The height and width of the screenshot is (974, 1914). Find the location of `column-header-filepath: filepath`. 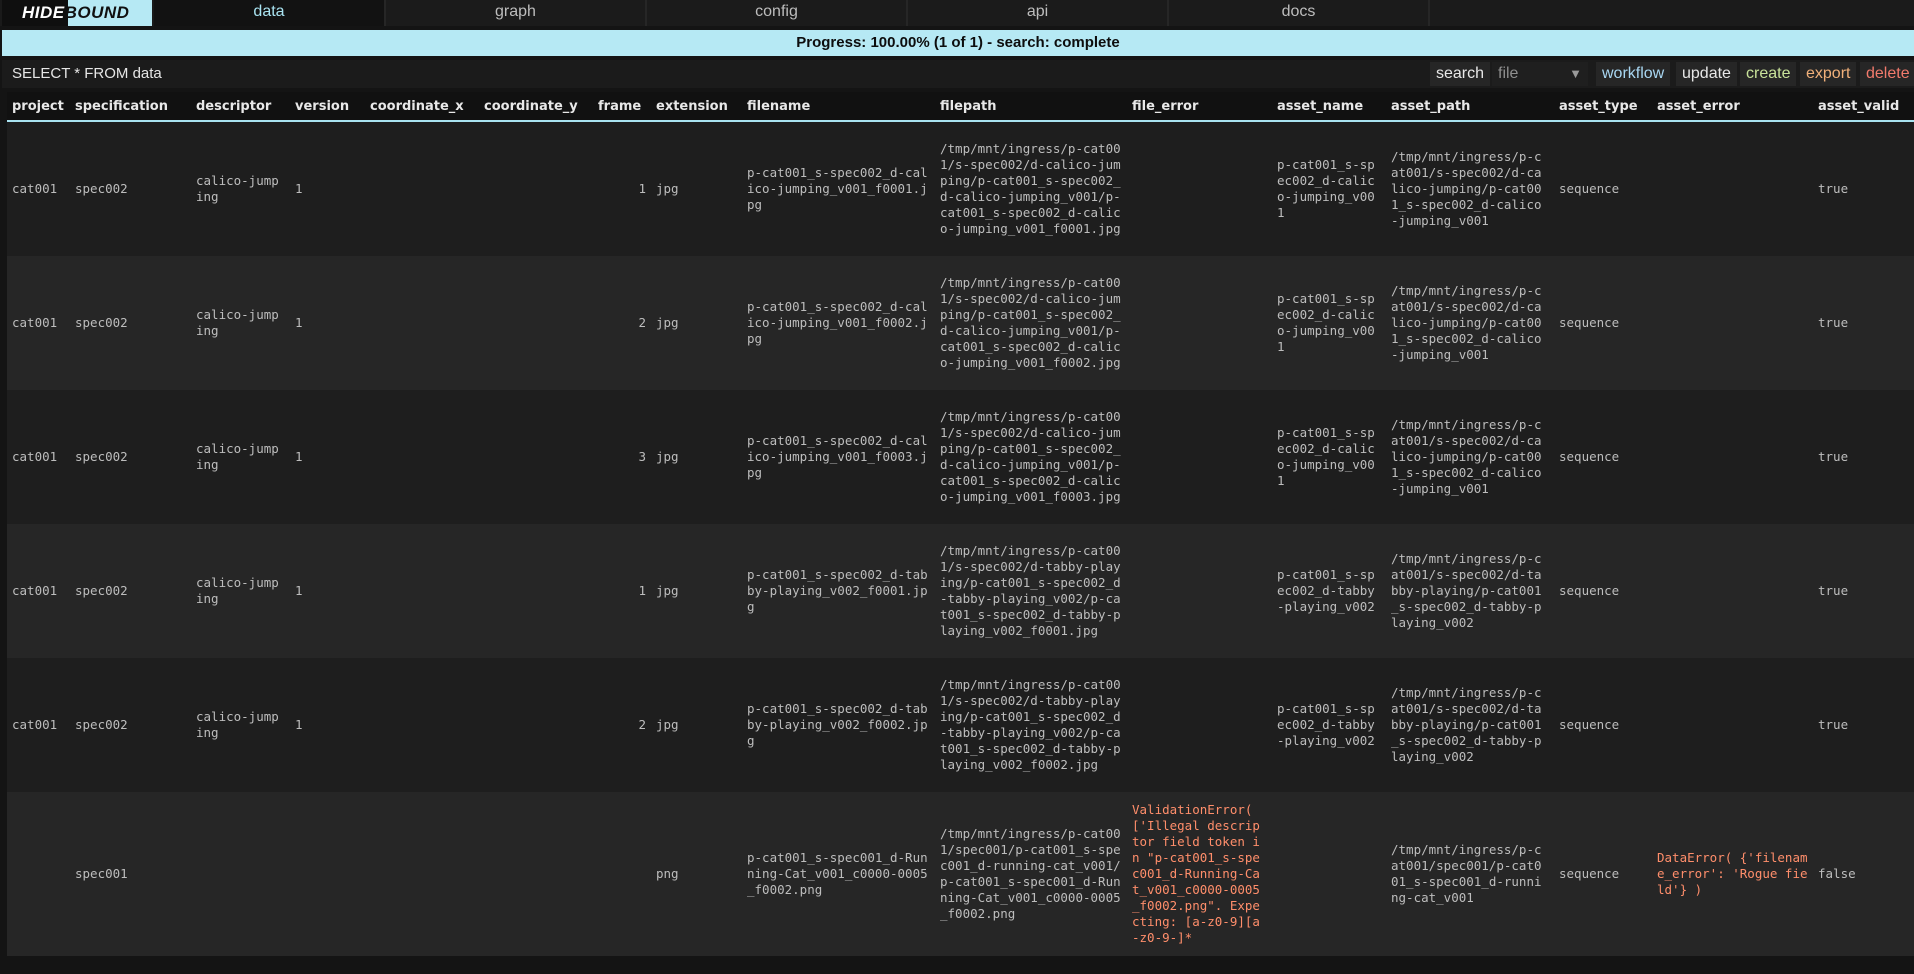

column-header-filepath: filepath is located at coordinates (1031, 107).